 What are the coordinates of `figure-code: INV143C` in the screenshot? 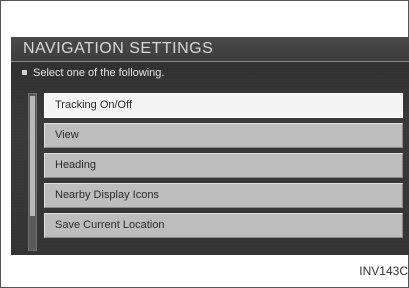 It's located at (383, 271).